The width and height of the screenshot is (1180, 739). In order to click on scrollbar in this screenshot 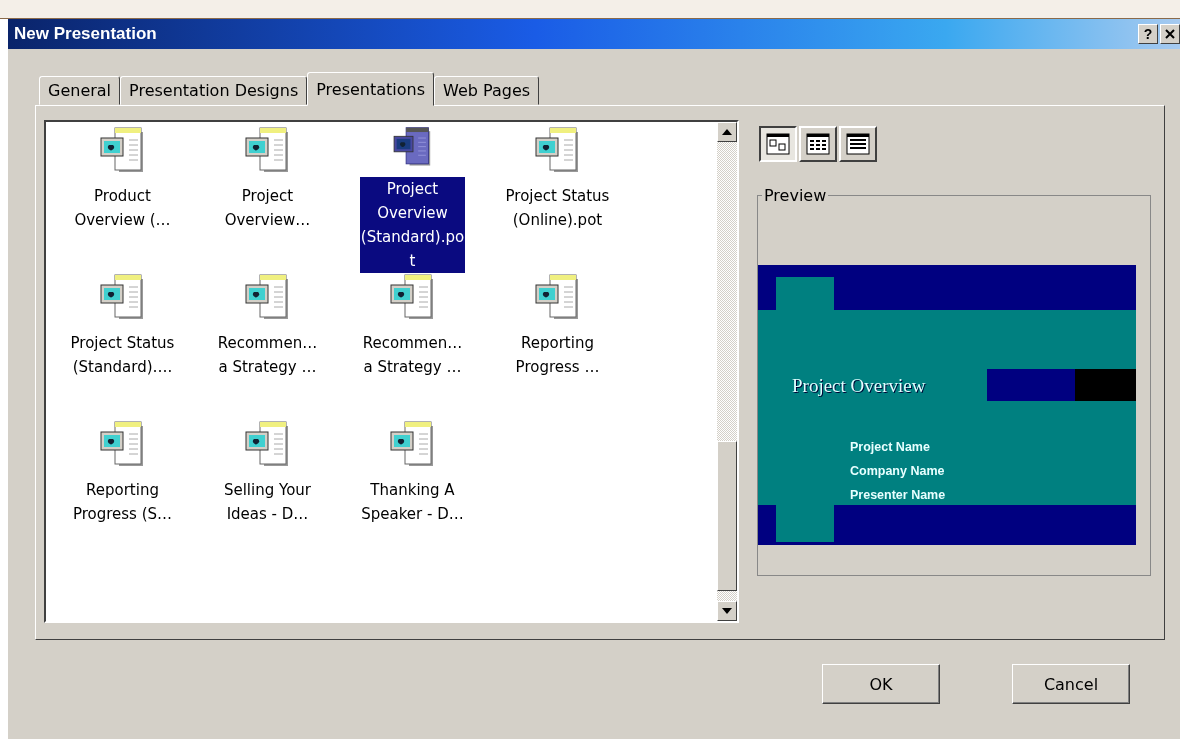, I will do `click(727, 371)`.